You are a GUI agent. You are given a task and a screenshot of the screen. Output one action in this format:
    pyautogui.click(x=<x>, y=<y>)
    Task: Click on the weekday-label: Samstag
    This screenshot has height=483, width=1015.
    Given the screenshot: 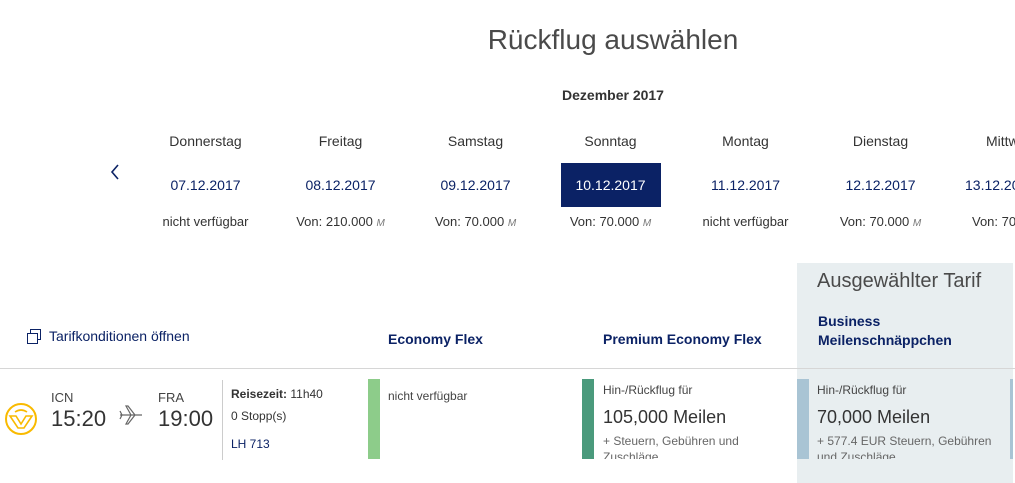 What is the action you would take?
    pyautogui.click(x=475, y=141)
    